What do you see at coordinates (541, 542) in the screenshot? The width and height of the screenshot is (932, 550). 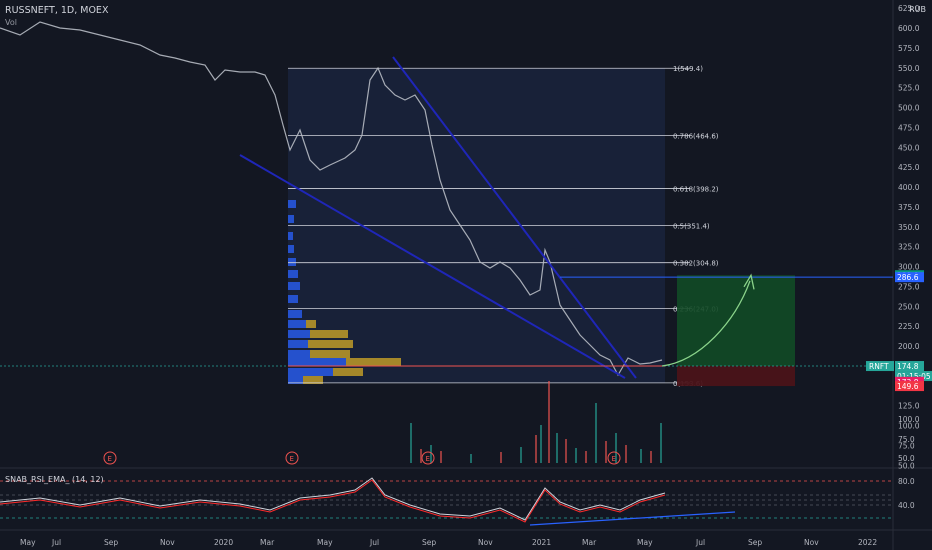 I see `time-axis-label: 2021` at bounding box center [541, 542].